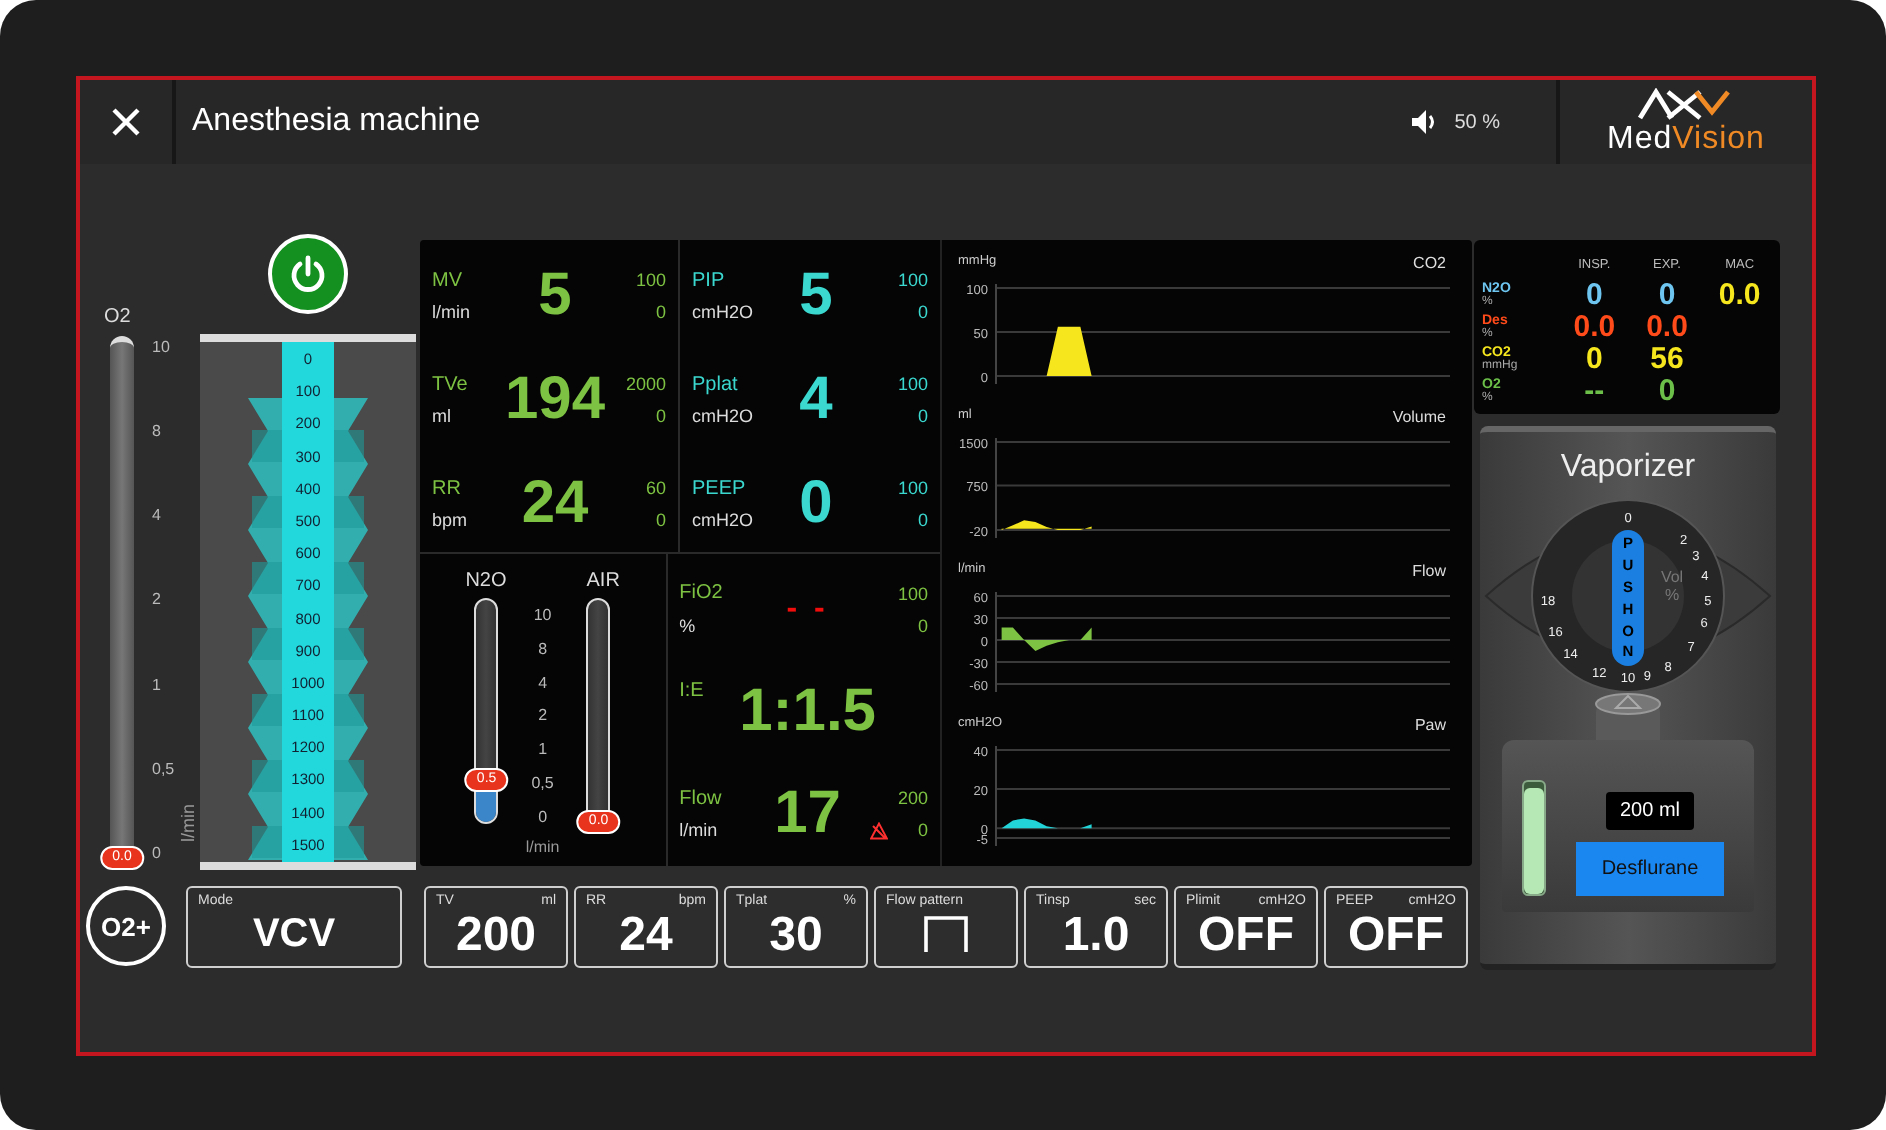 The image size is (1886, 1130). I want to click on parameter-label: MV, so click(448, 280).